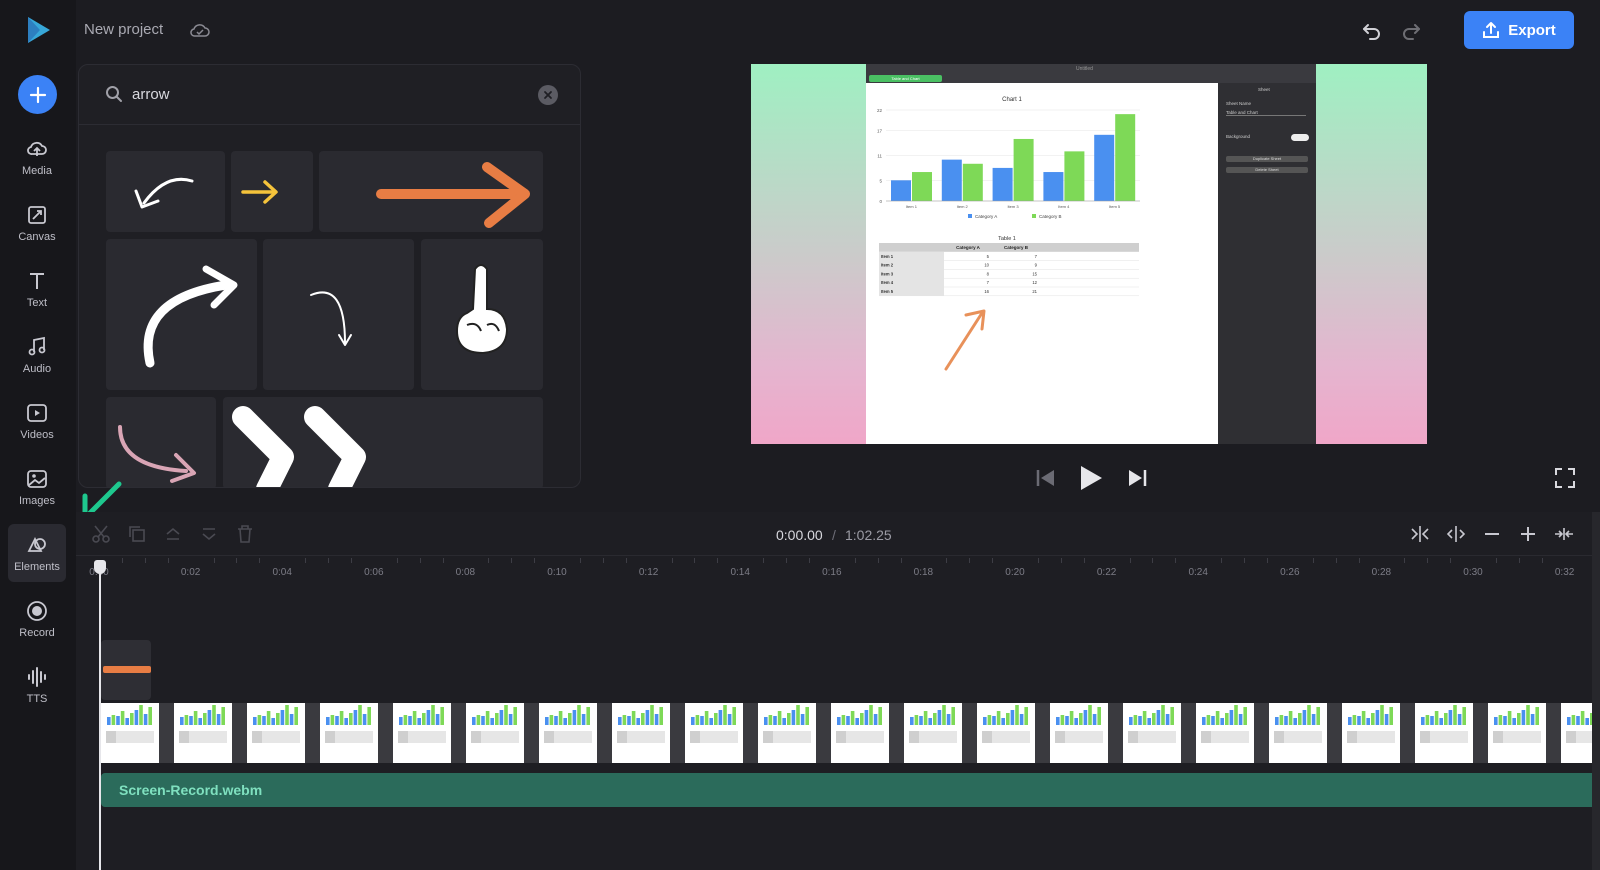 The height and width of the screenshot is (870, 1600). What do you see at coordinates (126, 670) in the screenshot?
I see `arrow-element-clip` at bounding box center [126, 670].